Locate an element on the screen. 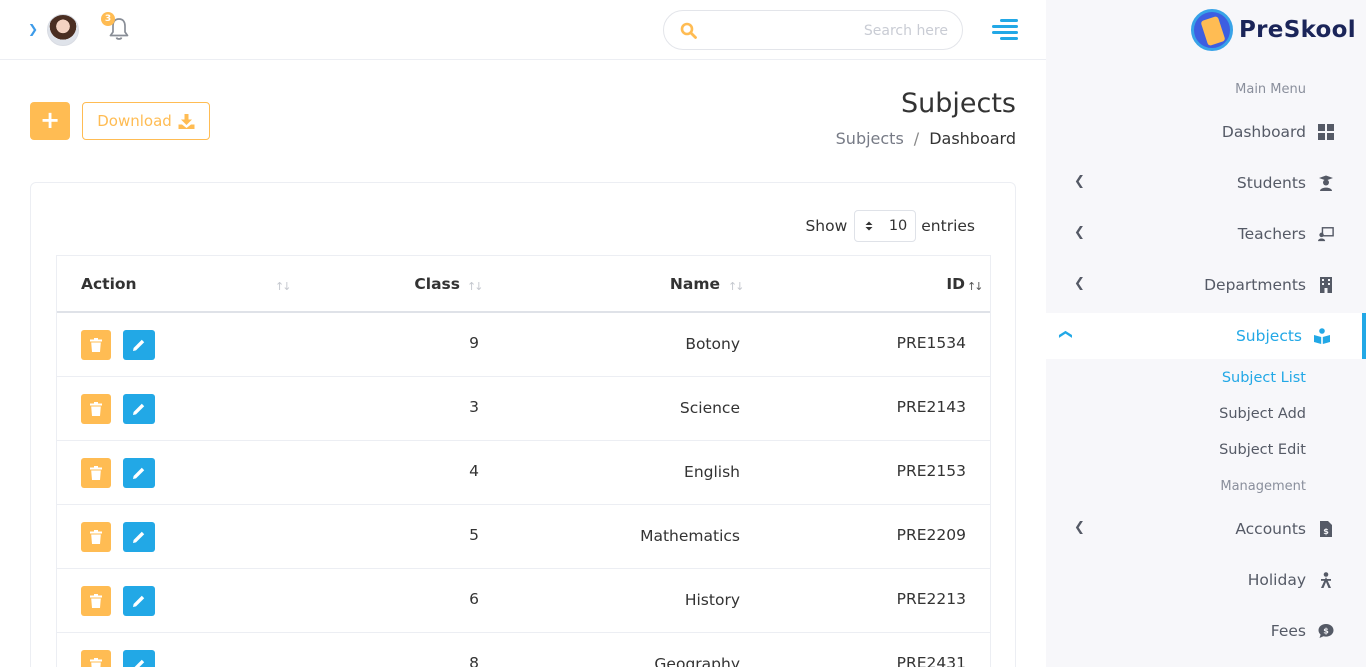  cell-name: Geography is located at coordinates (697, 661).